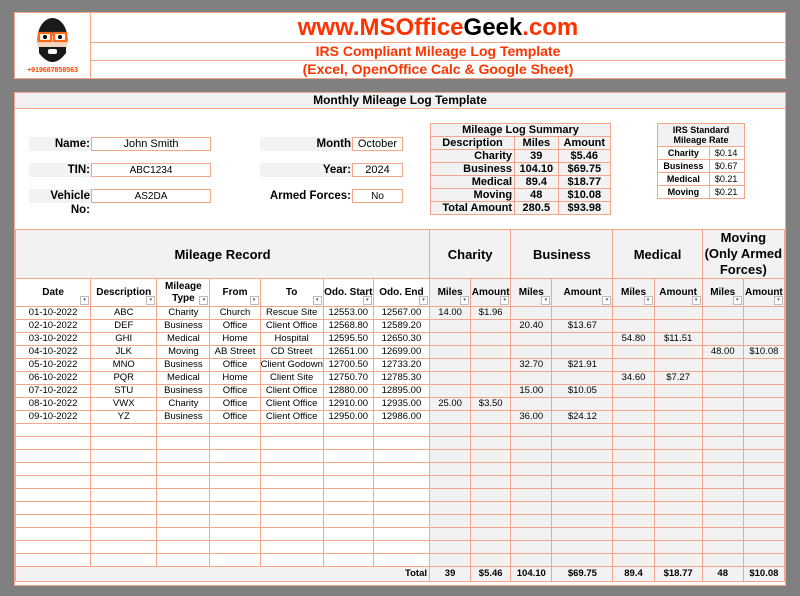 The width and height of the screenshot is (800, 596). Describe the element at coordinates (151, 144) in the screenshot. I see `name-field: John Smith` at that location.